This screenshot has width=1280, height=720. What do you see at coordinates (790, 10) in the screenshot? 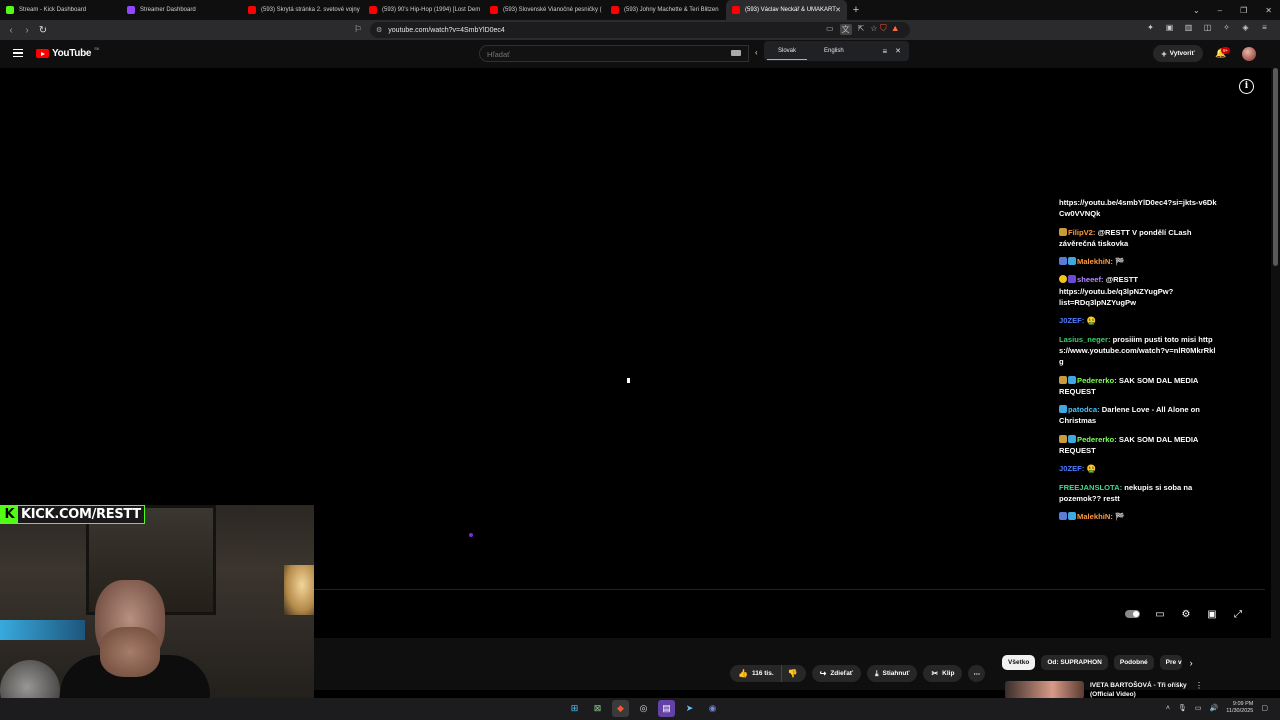
I see `tab-title: (593) Václav Neckář & UMAKART` at bounding box center [790, 10].